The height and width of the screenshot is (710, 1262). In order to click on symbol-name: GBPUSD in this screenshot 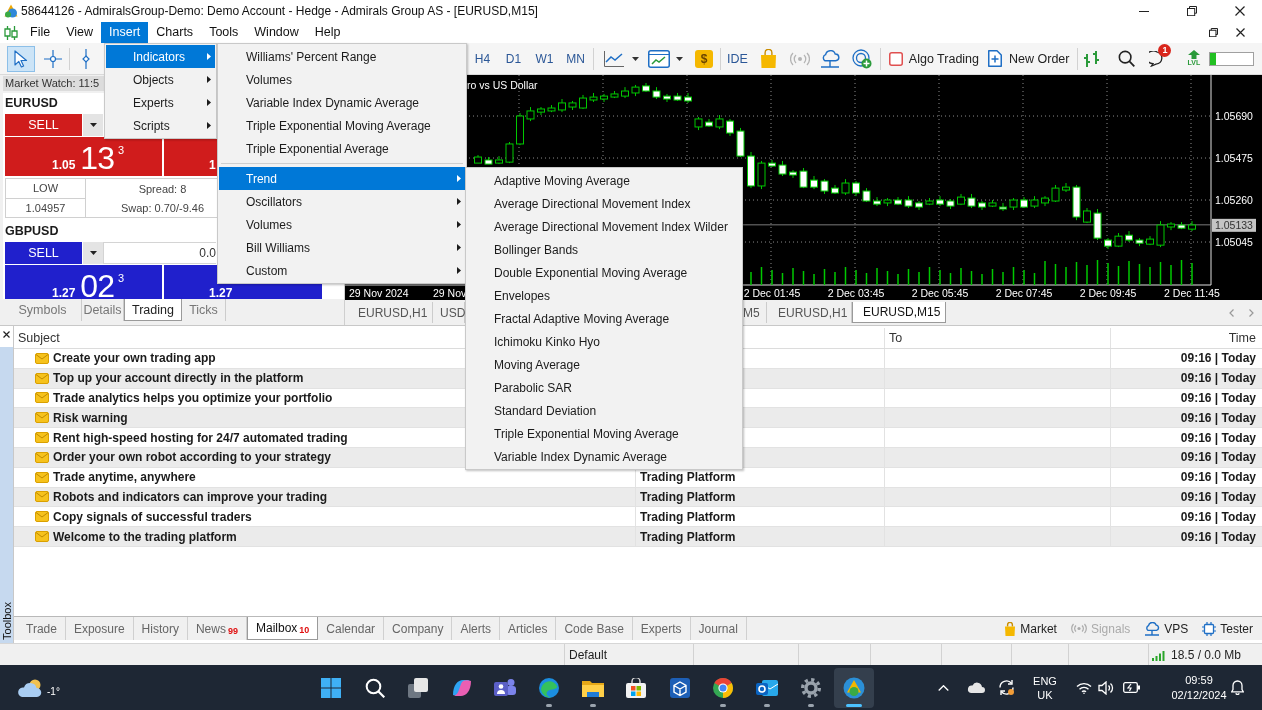, I will do `click(32, 231)`.